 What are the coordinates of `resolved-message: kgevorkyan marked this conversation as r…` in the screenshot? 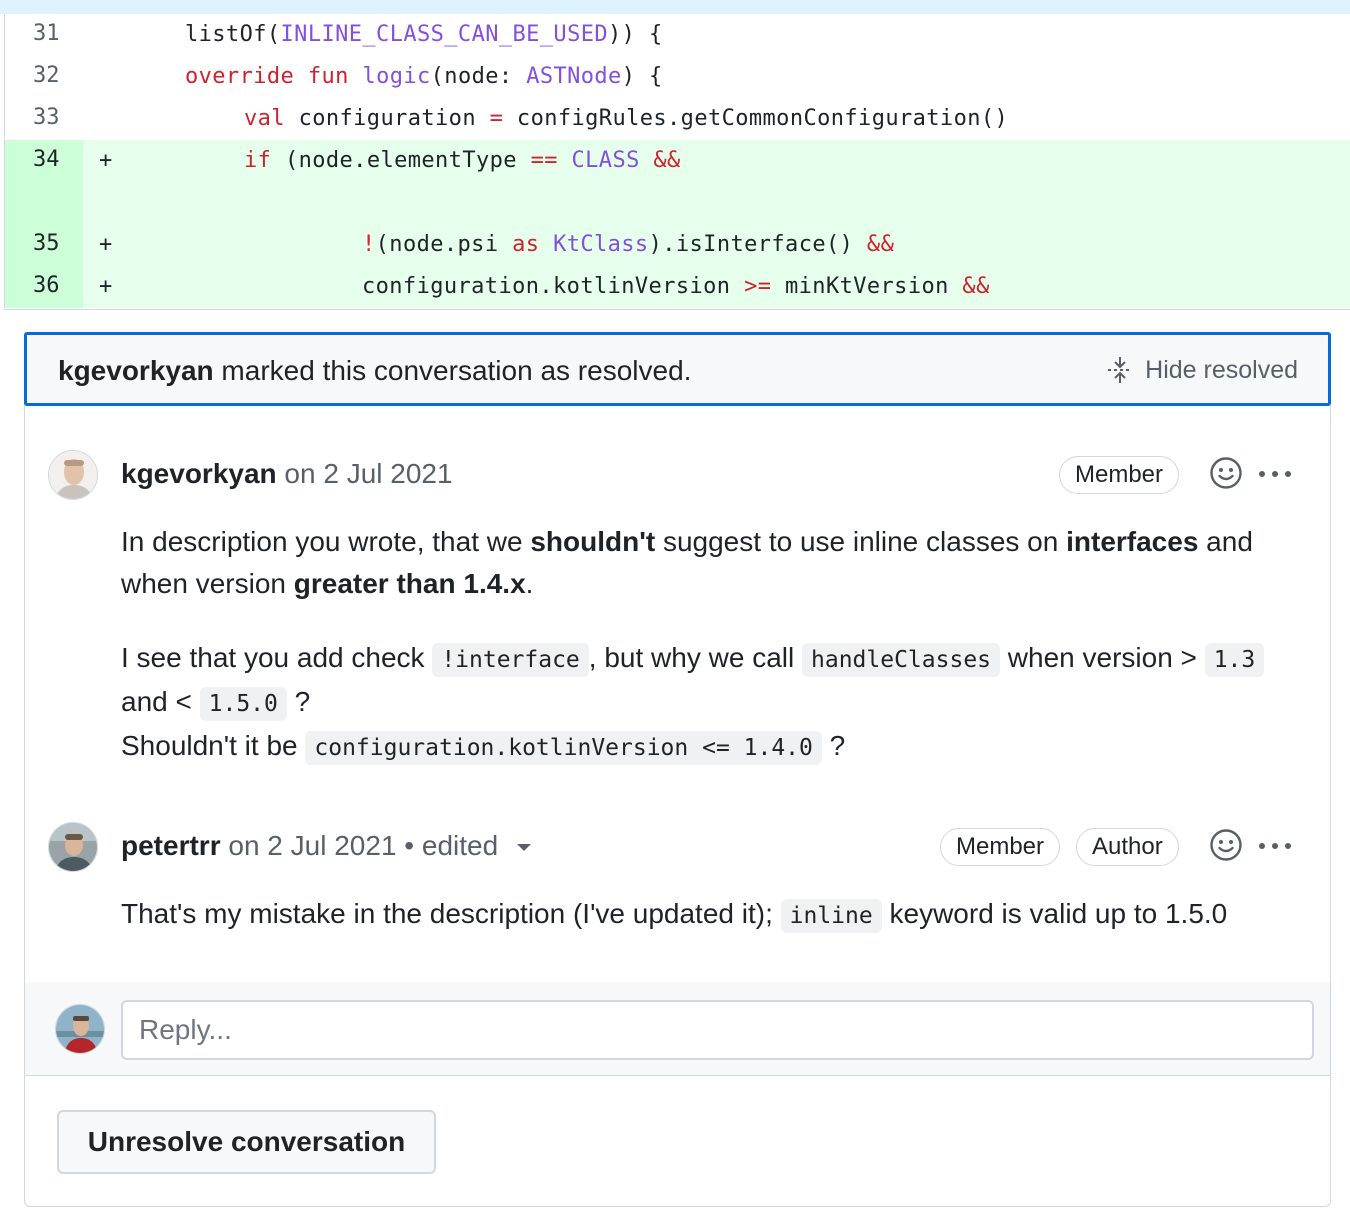 It's located at (375, 370).